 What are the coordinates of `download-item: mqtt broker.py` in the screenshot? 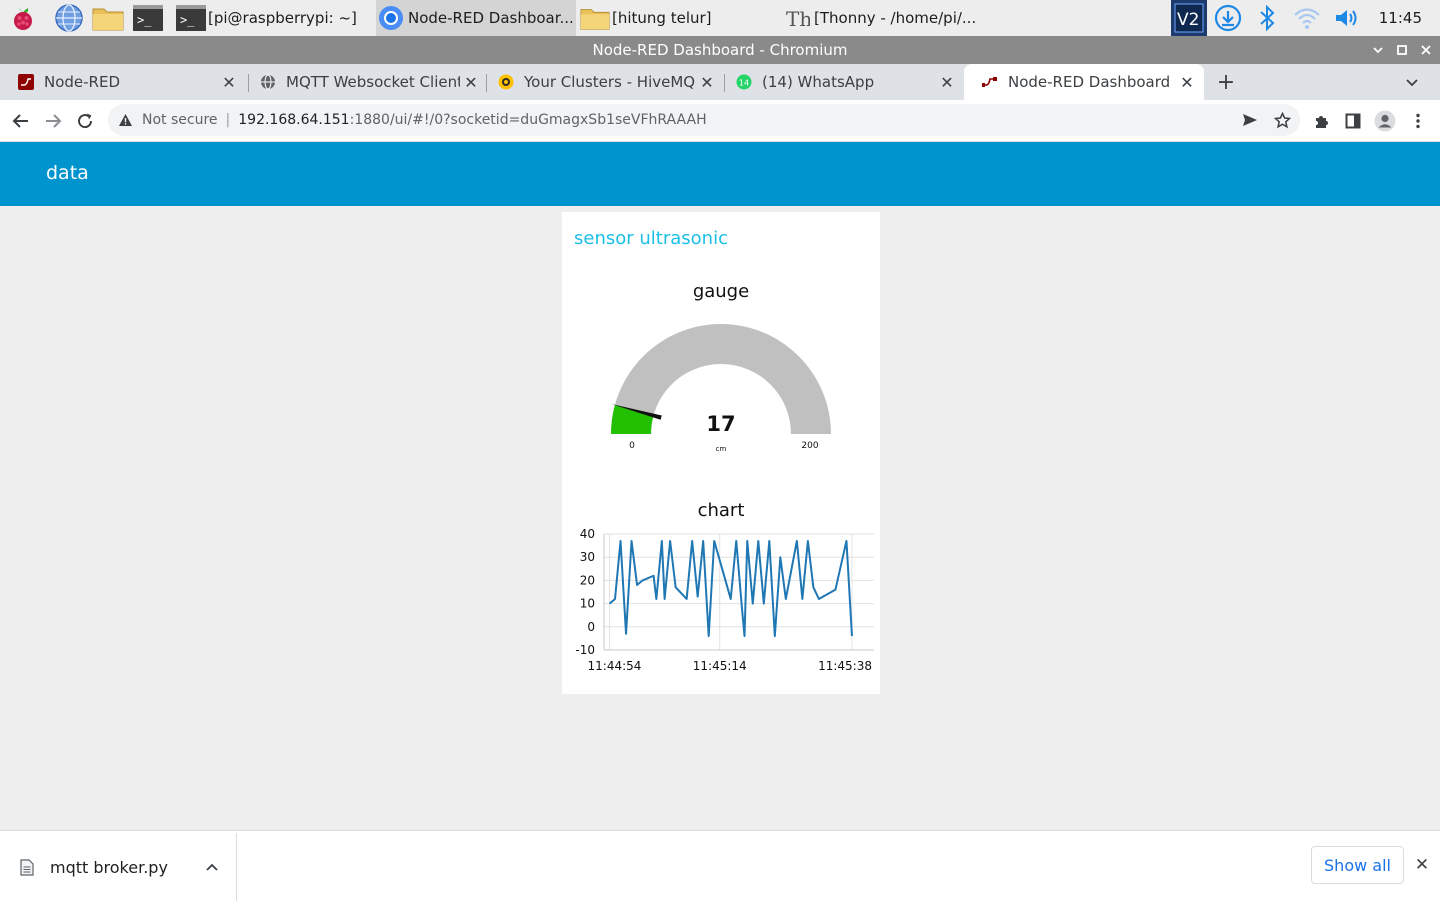 It's located at (118, 867).